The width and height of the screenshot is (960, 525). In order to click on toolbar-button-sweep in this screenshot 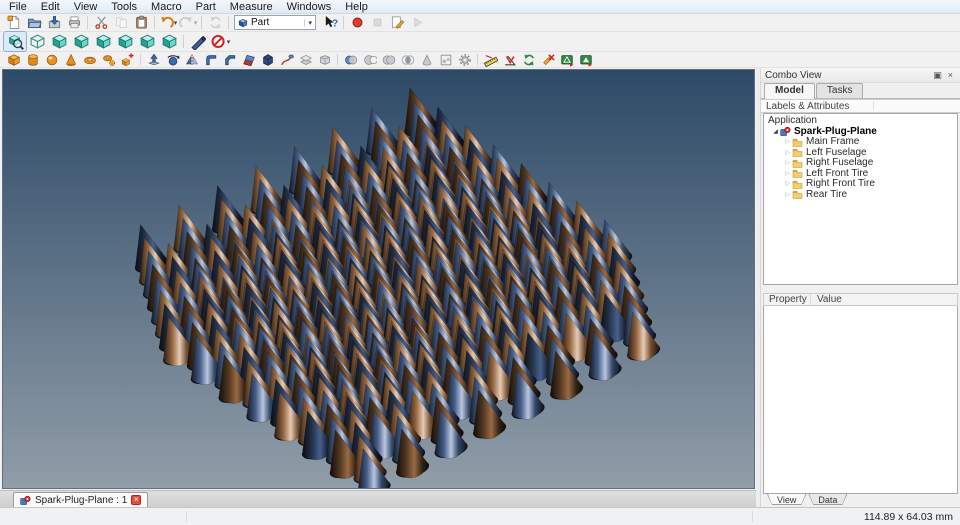, I will do `click(286, 59)`.